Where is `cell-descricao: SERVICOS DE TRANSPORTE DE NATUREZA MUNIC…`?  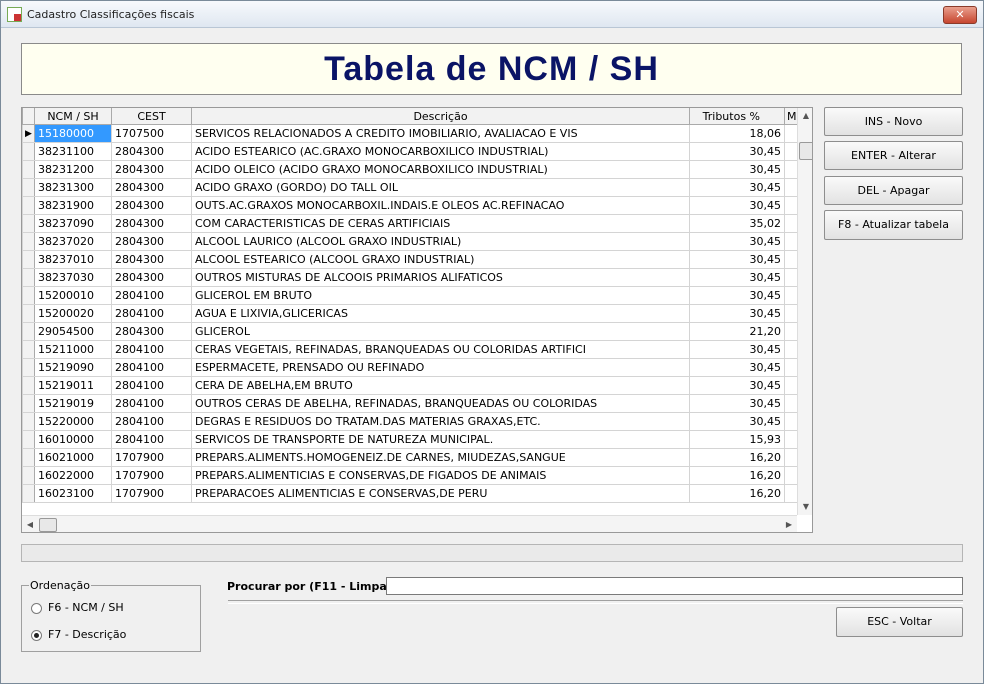
cell-descricao: SERVICOS DE TRANSPORTE DE NATUREZA MUNIC… is located at coordinates (440, 439).